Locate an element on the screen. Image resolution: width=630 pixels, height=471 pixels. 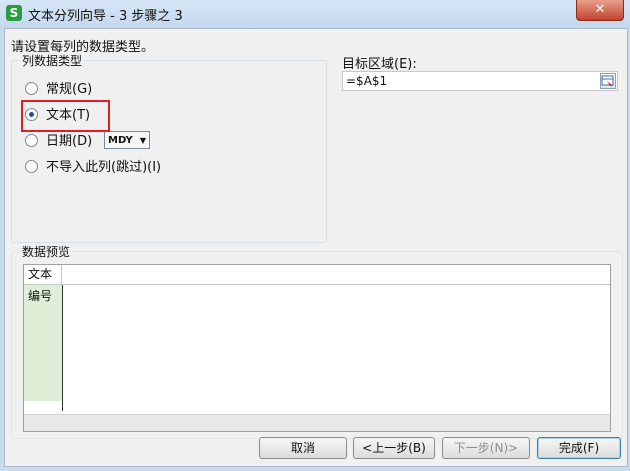
close-icon: ✕ is located at coordinates (600, 9).